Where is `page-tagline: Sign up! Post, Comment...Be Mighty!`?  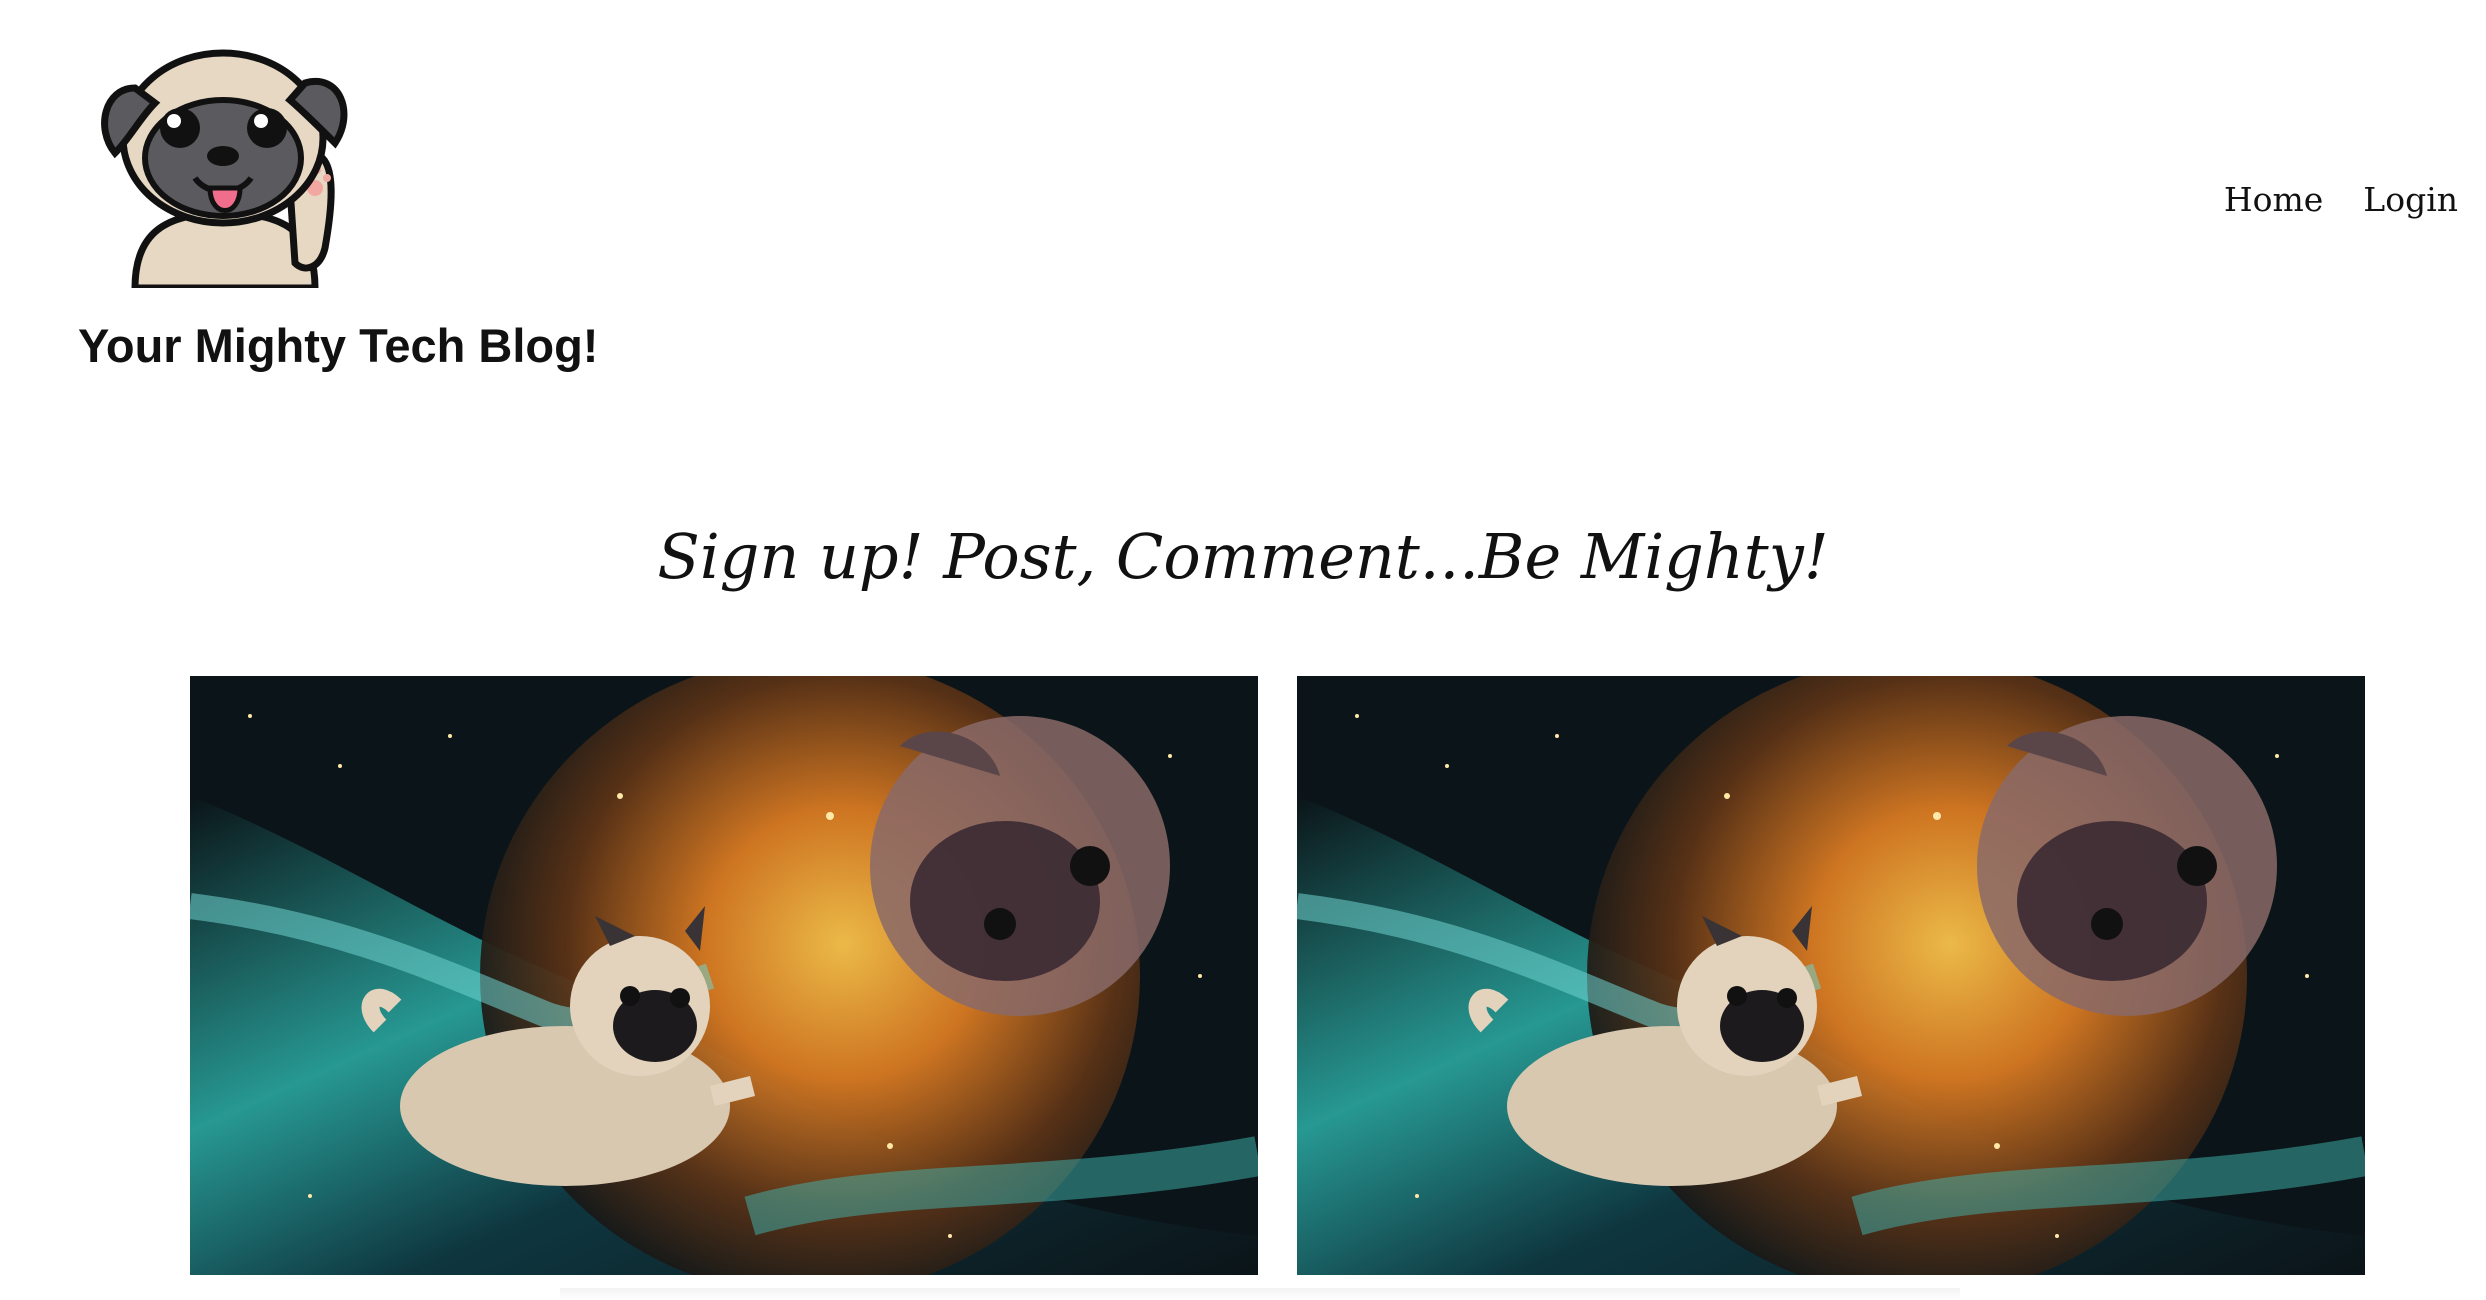 page-tagline: Sign up! Post, Comment...Be Mighty! is located at coordinates (1243, 556).